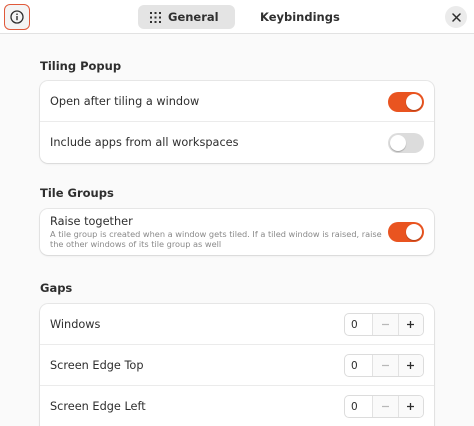  What do you see at coordinates (237, 406) in the screenshot?
I see `row-gap-screen-edge-left: Screen Edge Left 0` at bounding box center [237, 406].